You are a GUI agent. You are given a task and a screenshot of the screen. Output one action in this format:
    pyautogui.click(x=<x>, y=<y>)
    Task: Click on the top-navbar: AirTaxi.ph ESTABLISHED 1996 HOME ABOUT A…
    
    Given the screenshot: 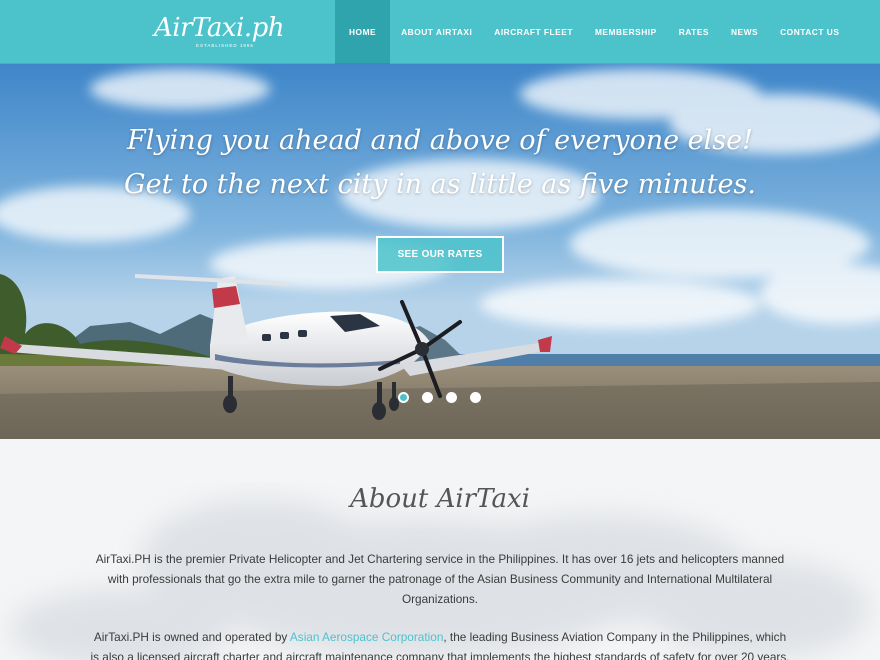 What is the action you would take?
    pyautogui.click(x=440, y=32)
    